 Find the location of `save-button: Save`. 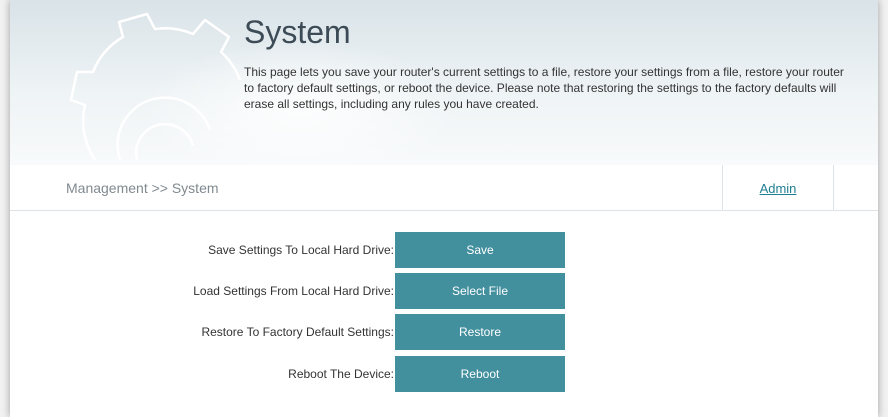

save-button: Save is located at coordinates (480, 250).